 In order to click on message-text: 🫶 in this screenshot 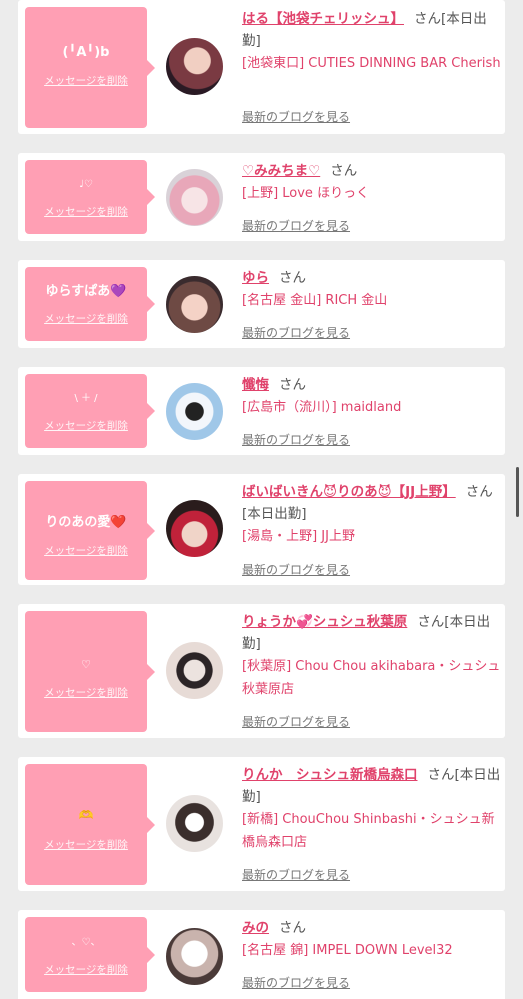, I will do `click(86, 815)`.